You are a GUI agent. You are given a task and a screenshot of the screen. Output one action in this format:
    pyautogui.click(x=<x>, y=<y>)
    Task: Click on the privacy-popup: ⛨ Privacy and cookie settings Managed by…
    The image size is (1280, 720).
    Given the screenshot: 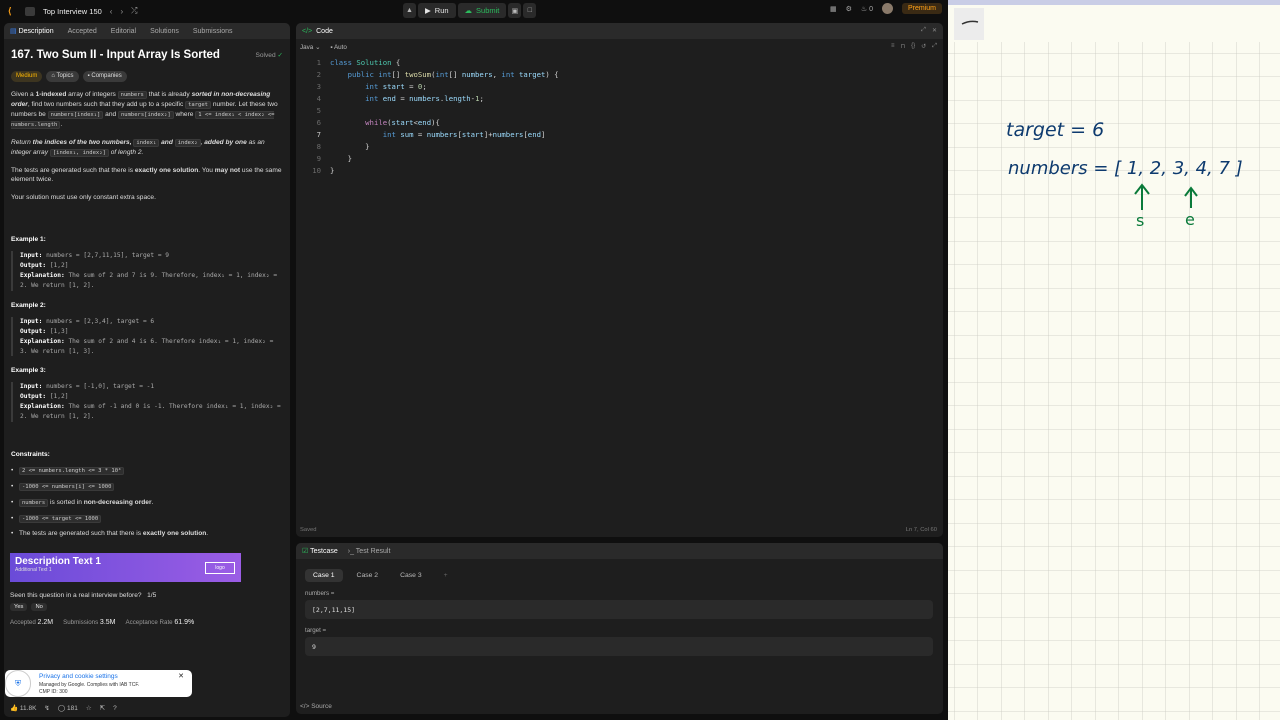 What is the action you would take?
    pyautogui.click(x=98, y=683)
    